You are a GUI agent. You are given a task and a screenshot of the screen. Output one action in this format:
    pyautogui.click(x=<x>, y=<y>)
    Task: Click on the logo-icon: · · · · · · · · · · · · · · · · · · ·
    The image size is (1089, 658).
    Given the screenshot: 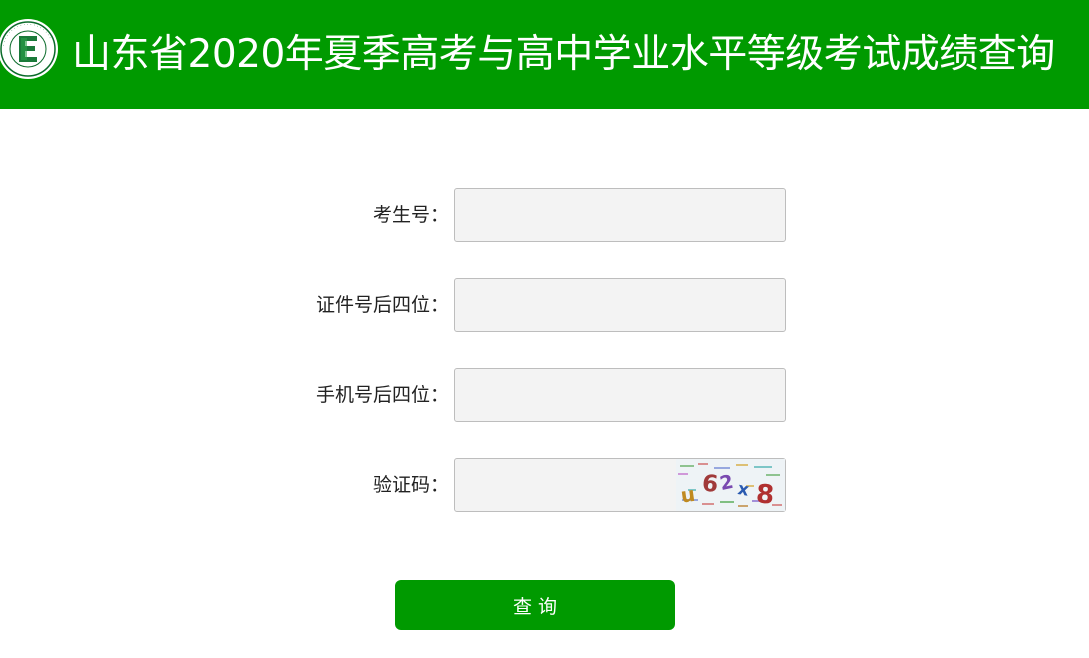 What is the action you would take?
    pyautogui.click(x=29, y=49)
    